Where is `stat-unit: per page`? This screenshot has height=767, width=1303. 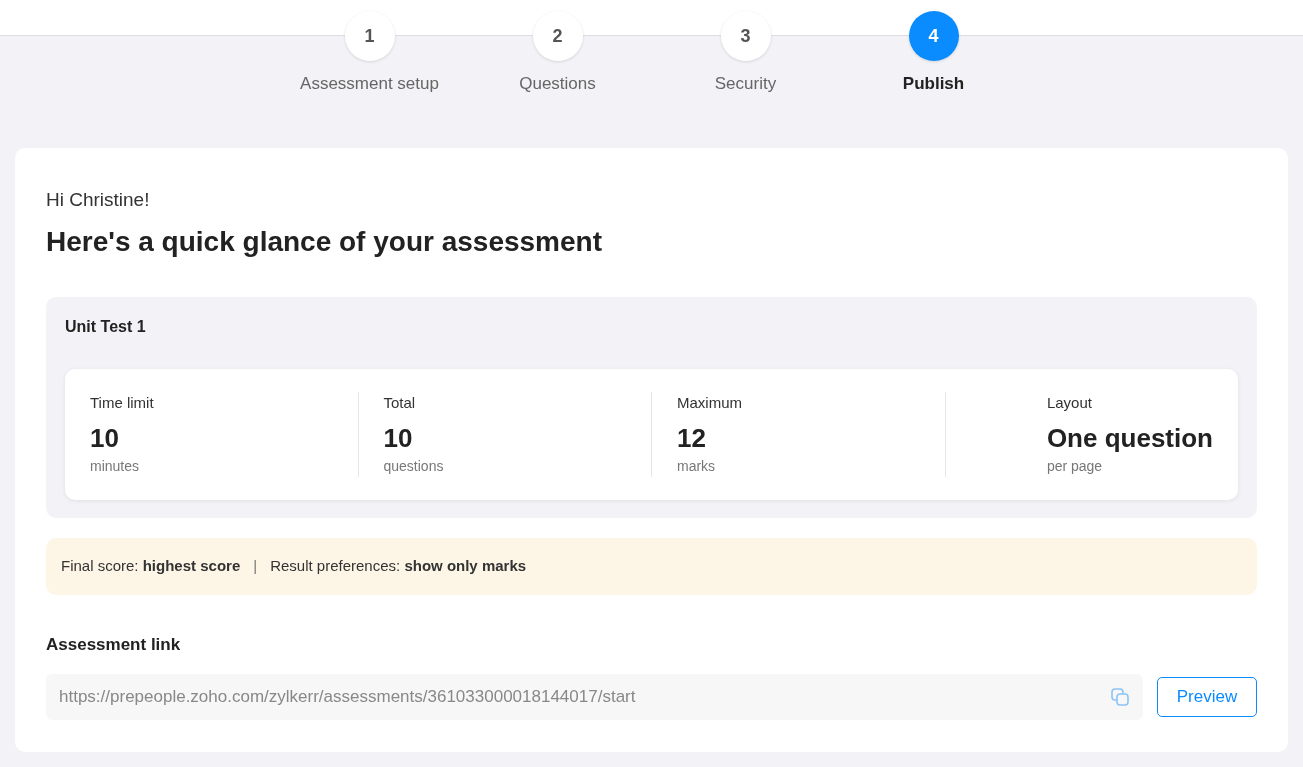 stat-unit: per page is located at coordinates (1075, 466).